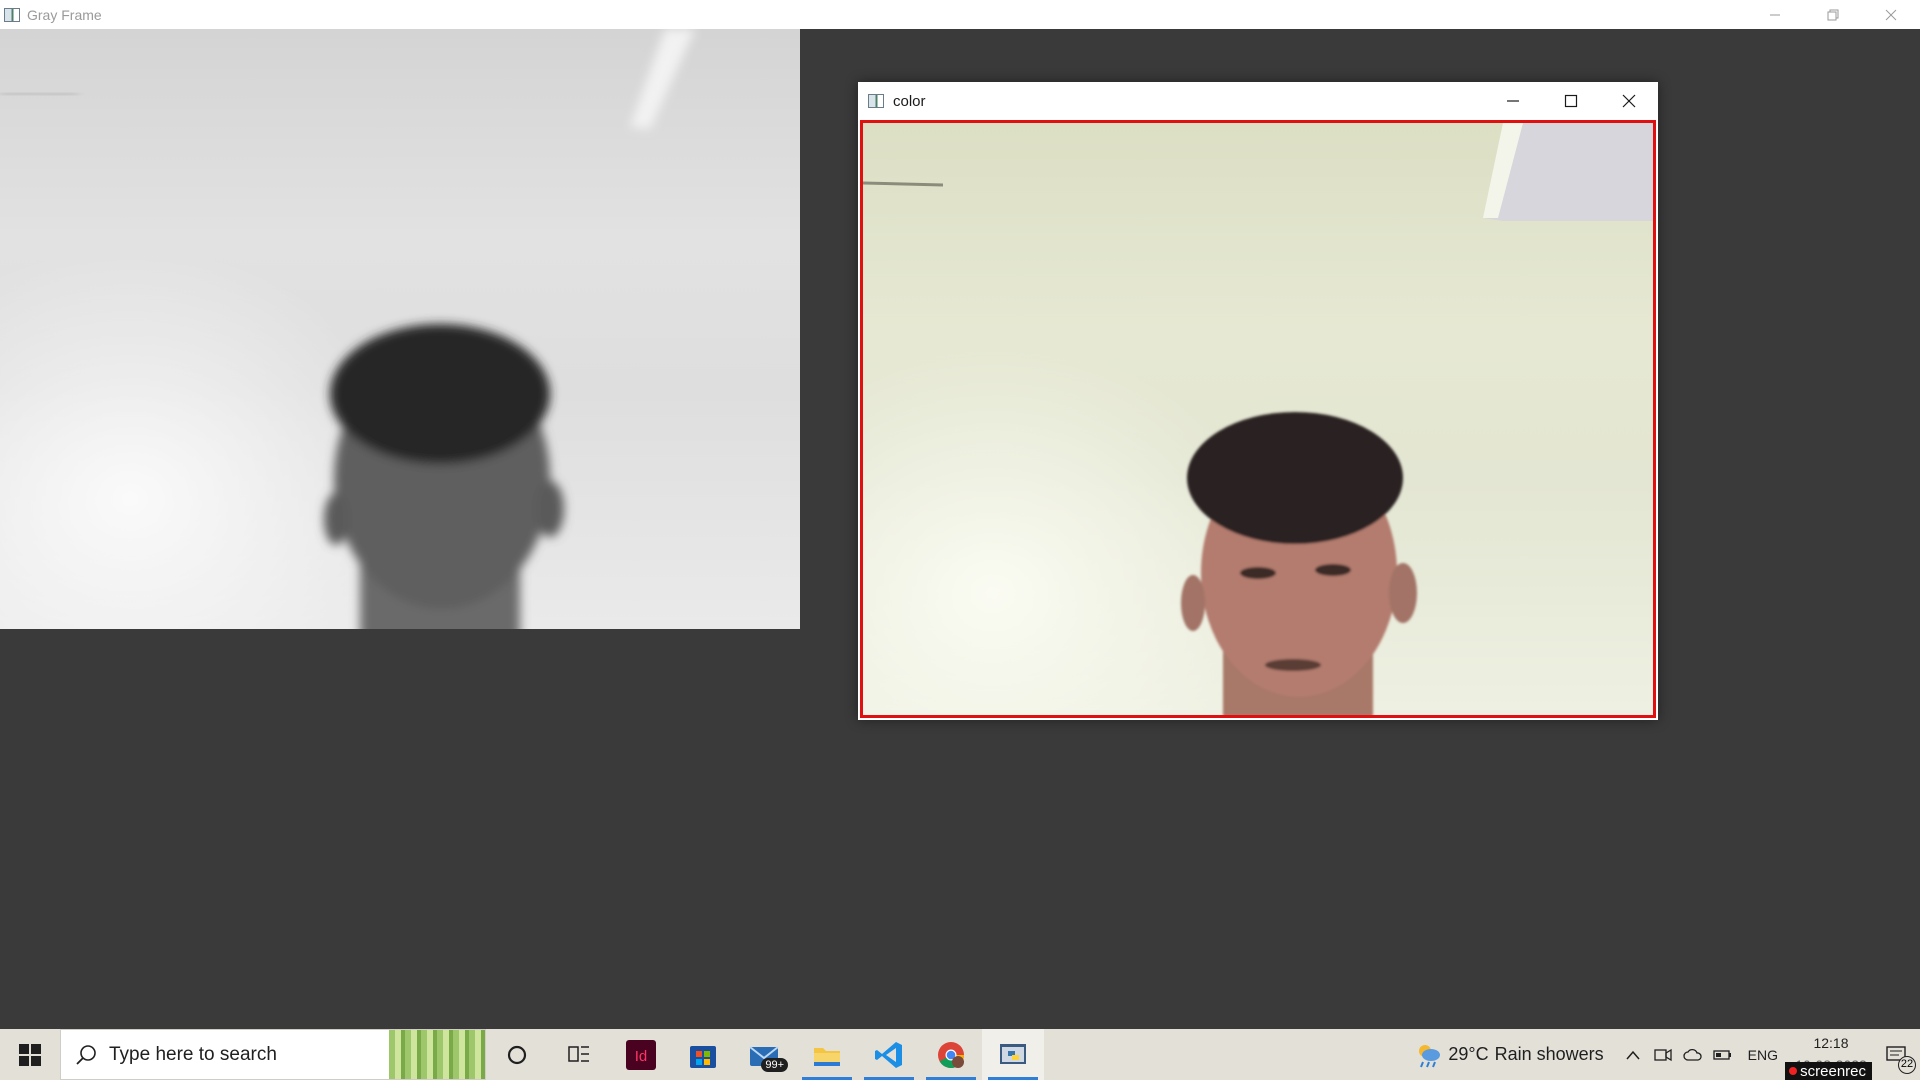  I want to click on weather-temperature: 29°C, so click(1468, 1054).